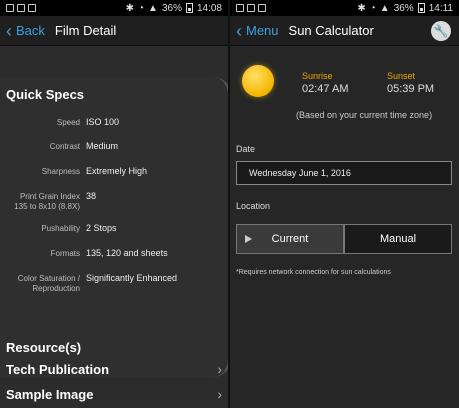 This screenshot has width=459, height=408. Describe the element at coordinates (45, 94) in the screenshot. I see `quick-specs-title: Quick Specs` at that location.